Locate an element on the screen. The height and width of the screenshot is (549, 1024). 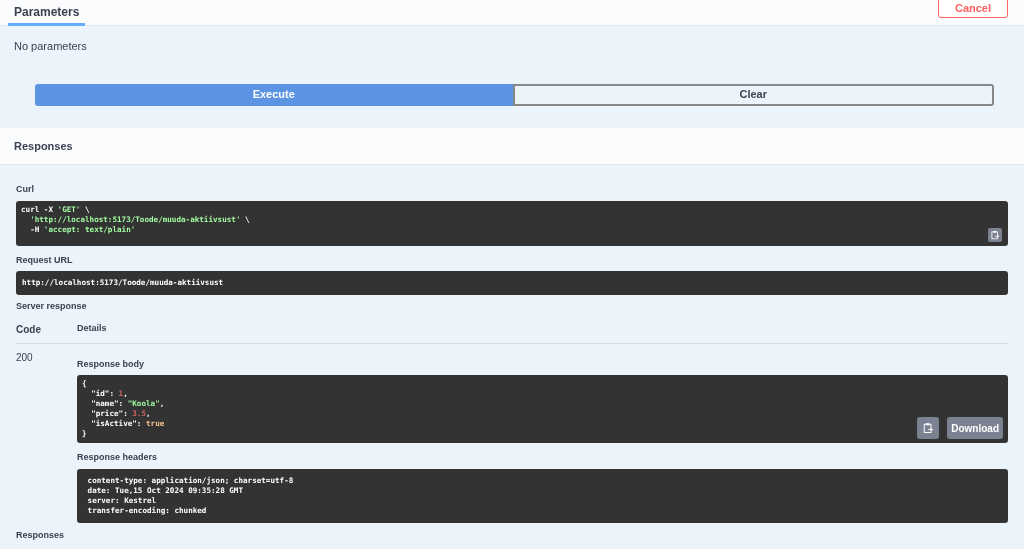
tab: Parameters is located at coordinates (47, 13).